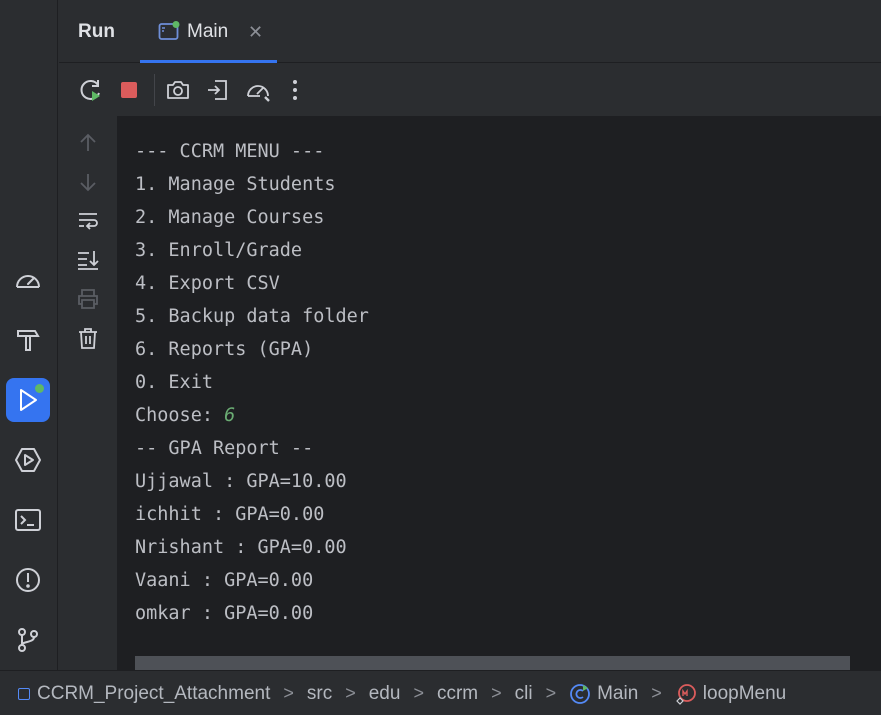 This screenshot has height=715, width=881. What do you see at coordinates (174, 382) in the screenshot?
I see `console-line: 0. Exit` at bounding box center [174, 382].